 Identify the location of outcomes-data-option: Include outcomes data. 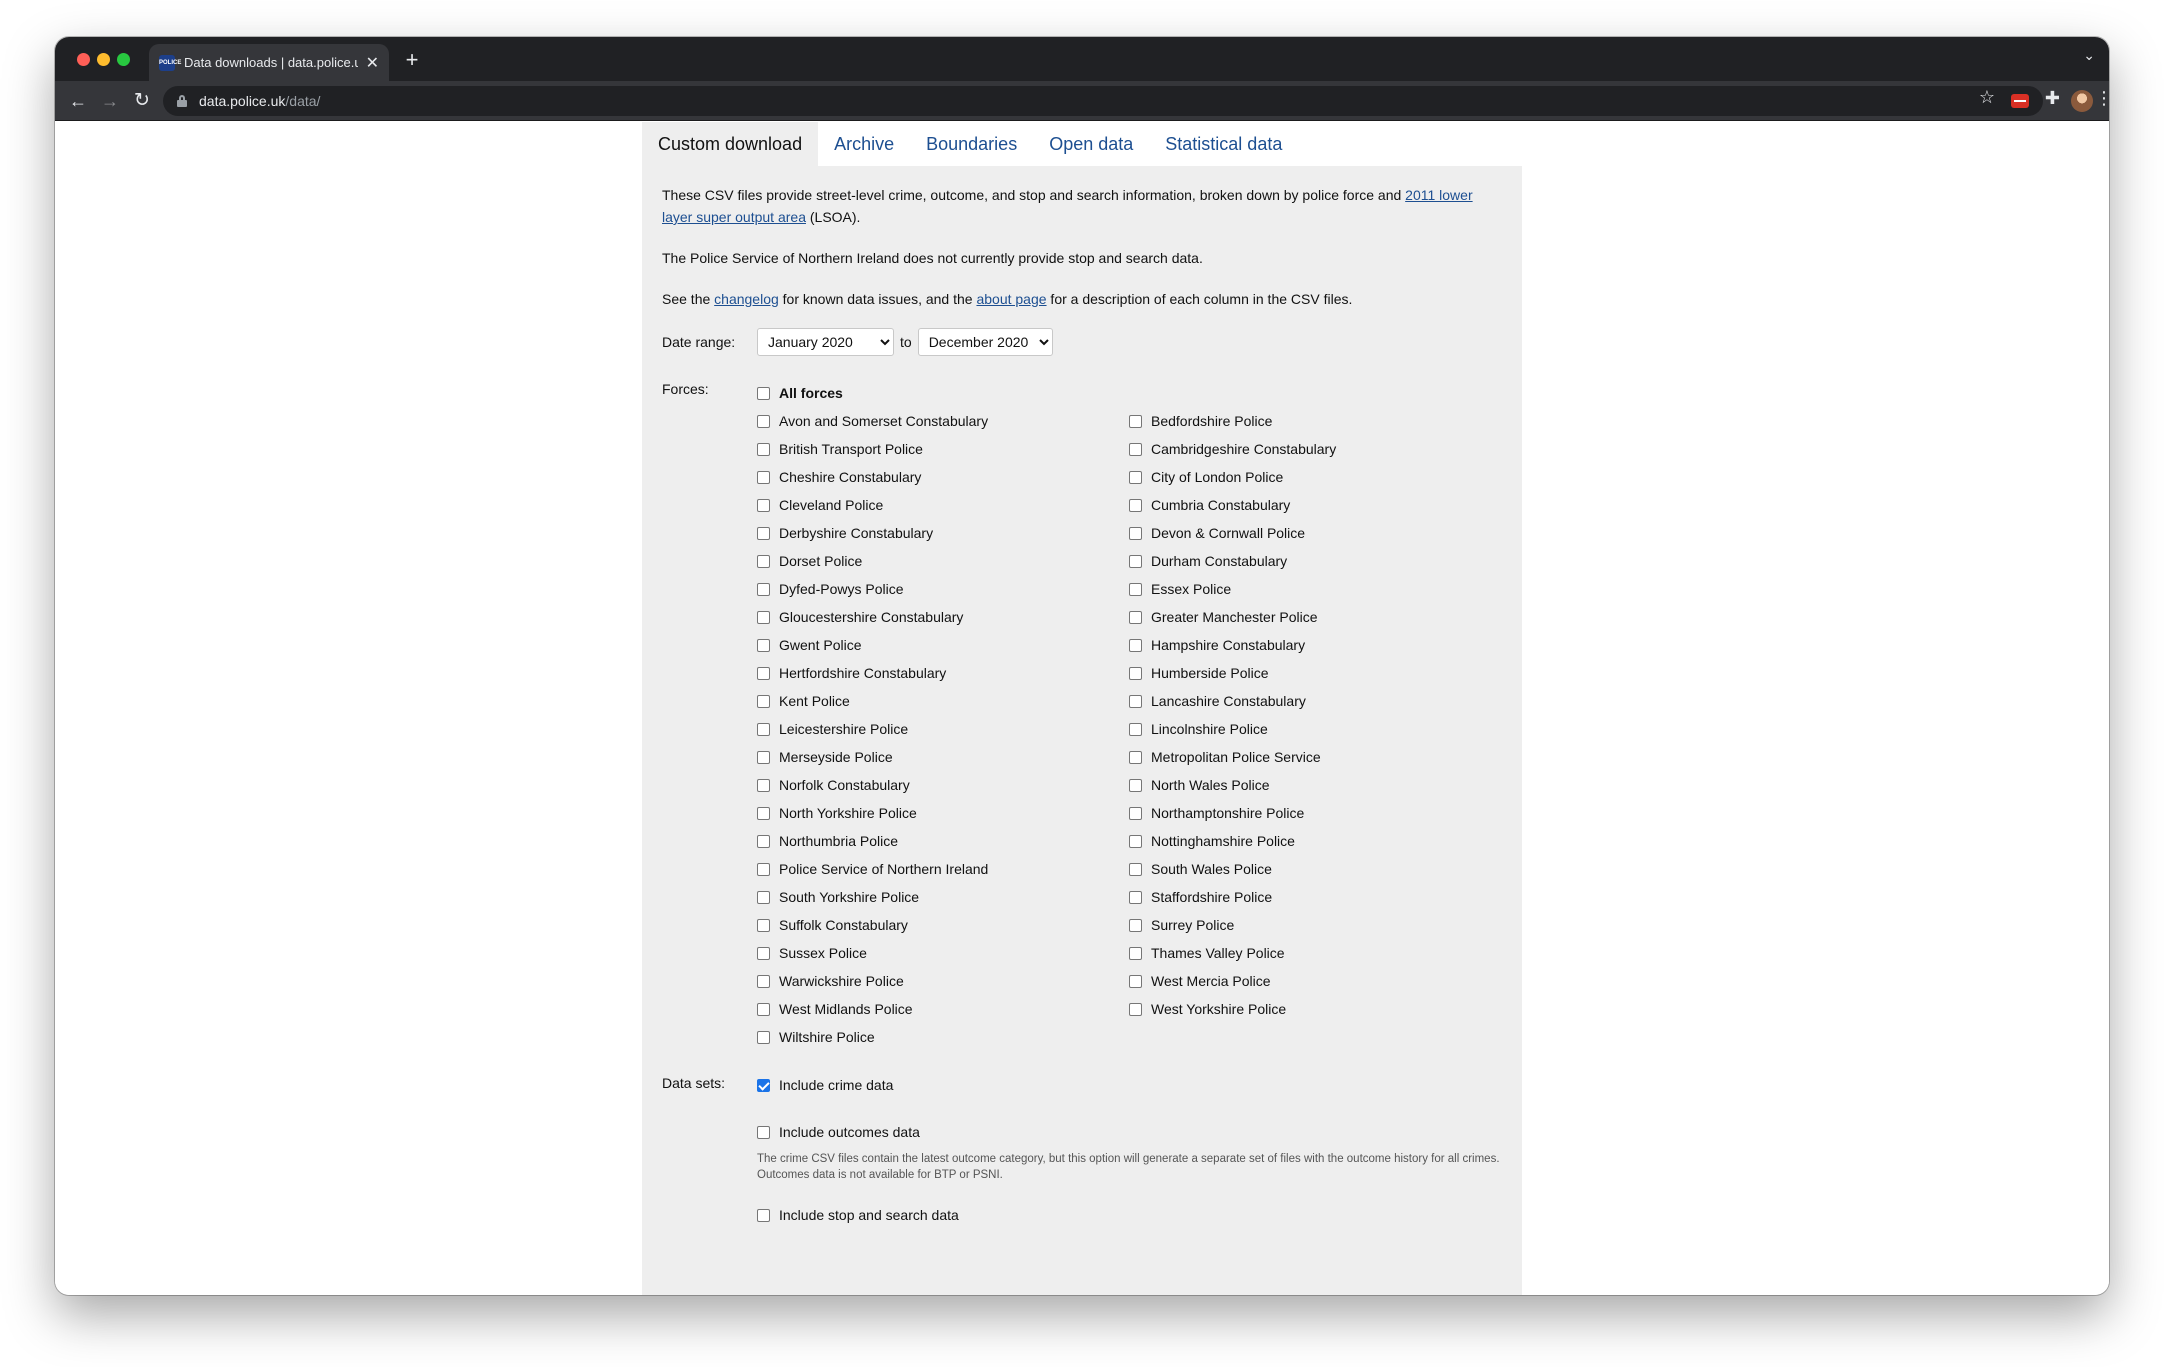
(1129, 1132).